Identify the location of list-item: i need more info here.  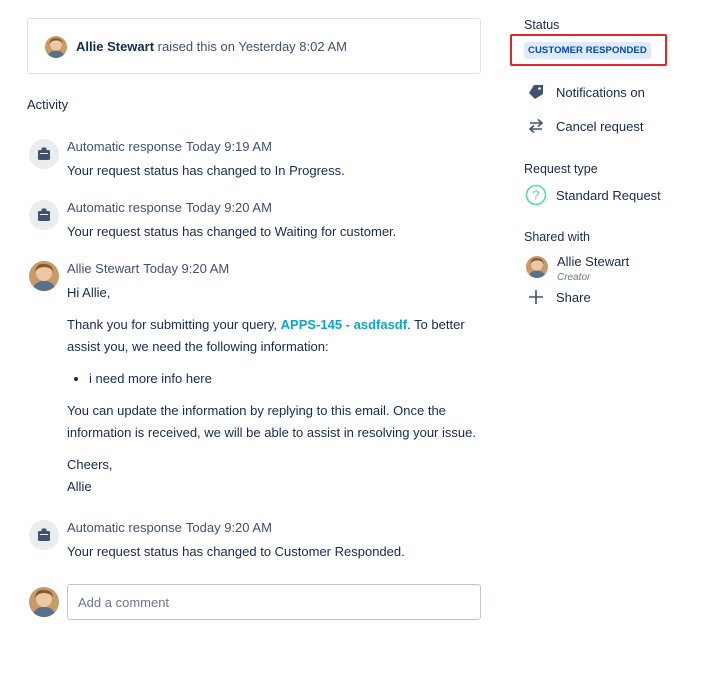
(282, 379).